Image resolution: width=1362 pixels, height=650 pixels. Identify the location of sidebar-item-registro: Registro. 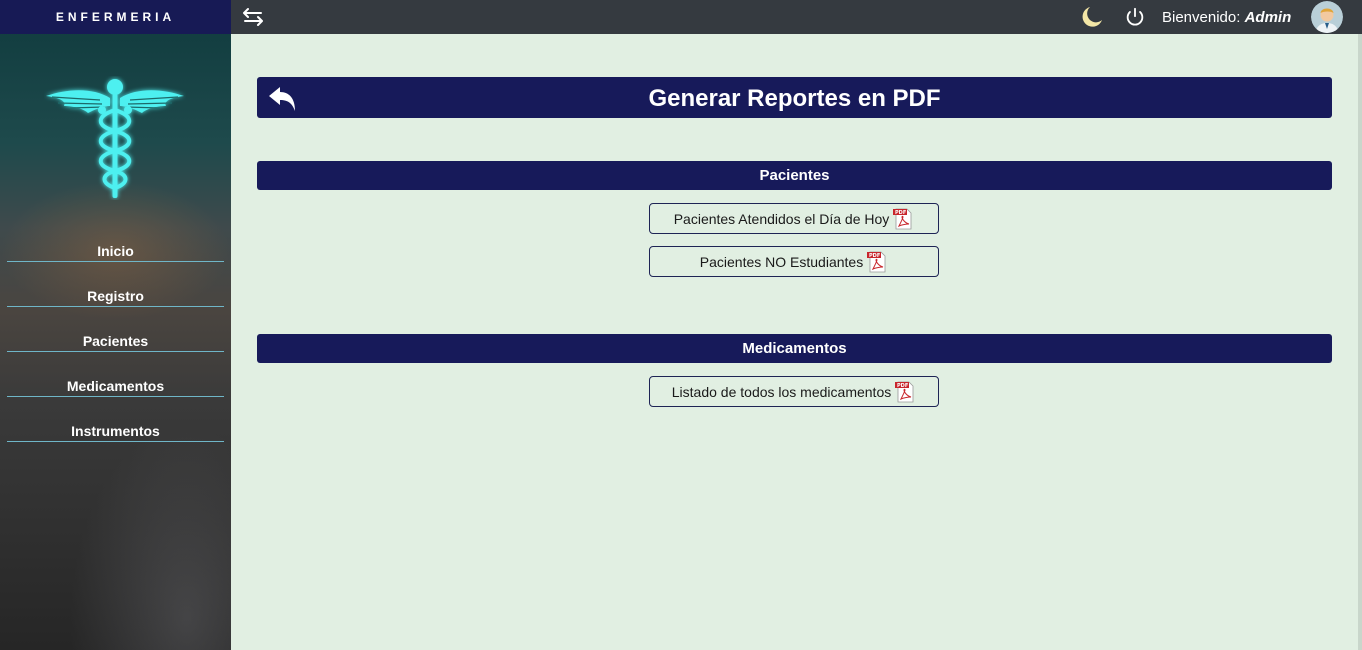
(115, 299).